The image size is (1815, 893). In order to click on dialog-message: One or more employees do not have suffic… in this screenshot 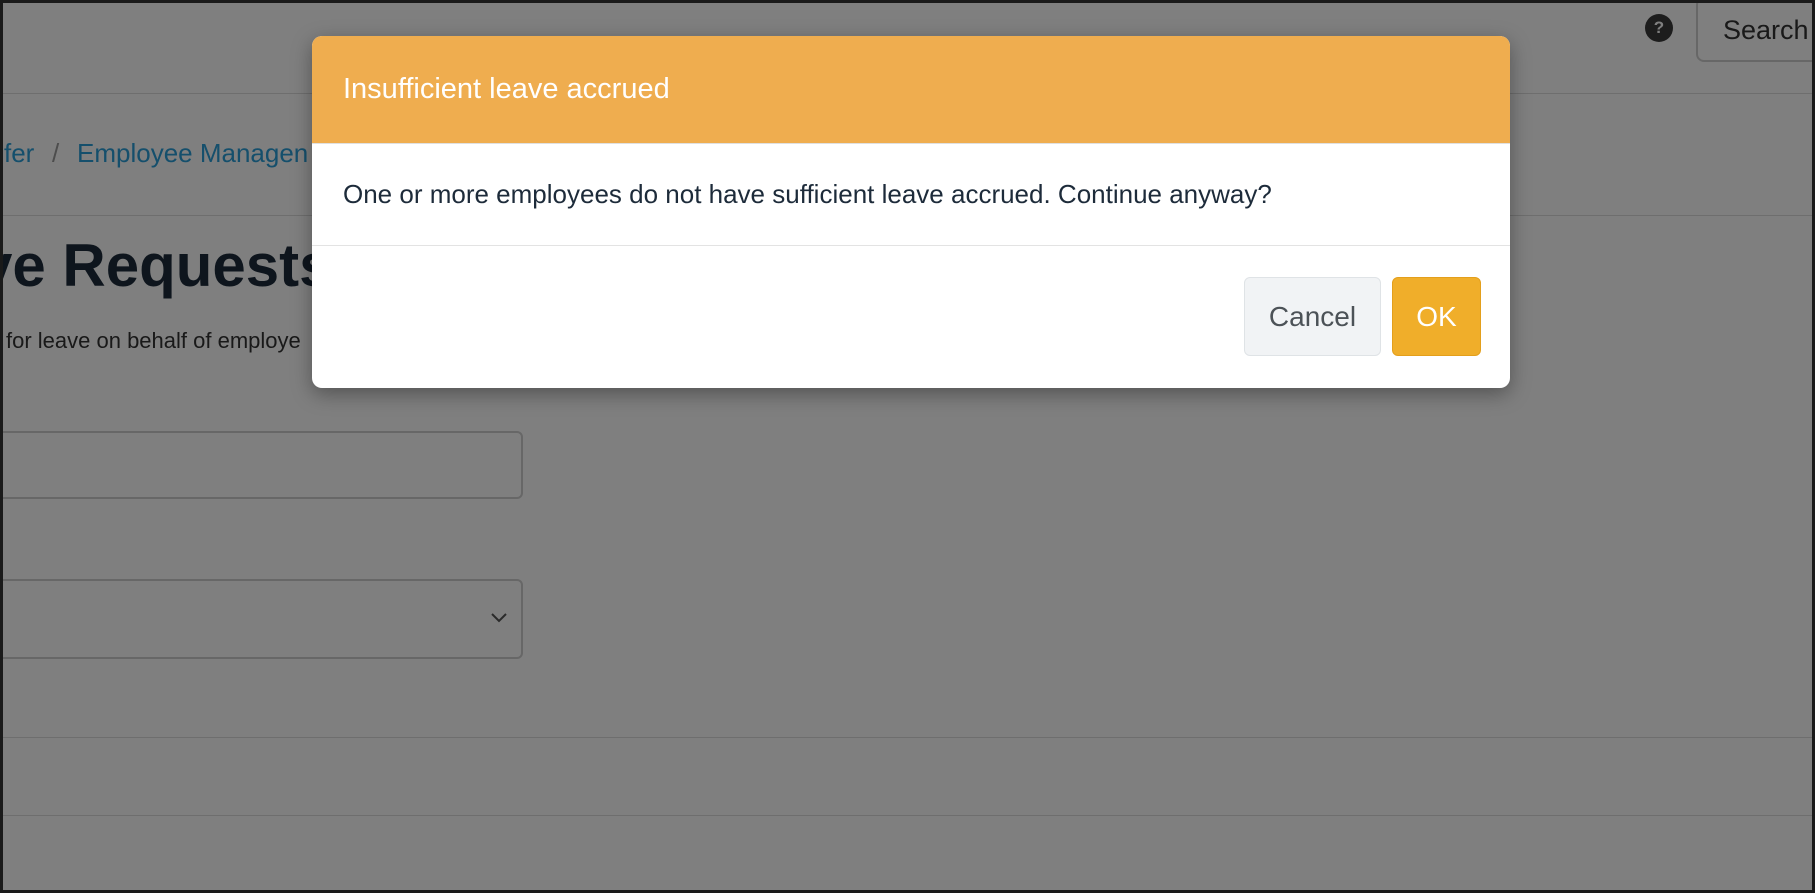, I will do `click(807, 194)`.